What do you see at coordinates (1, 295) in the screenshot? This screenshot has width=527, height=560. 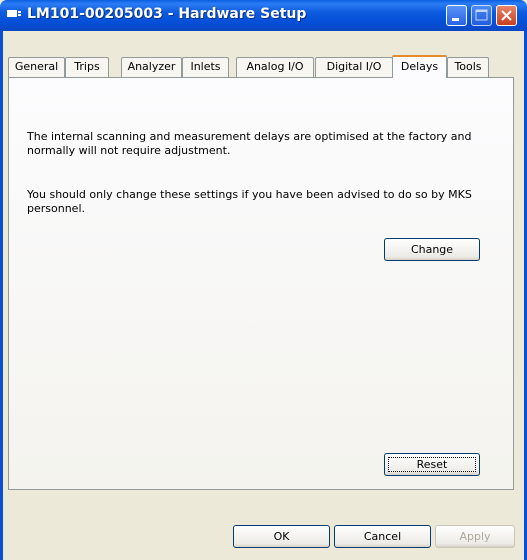 I see `window-frame-left` at bounding box center [1, 295].